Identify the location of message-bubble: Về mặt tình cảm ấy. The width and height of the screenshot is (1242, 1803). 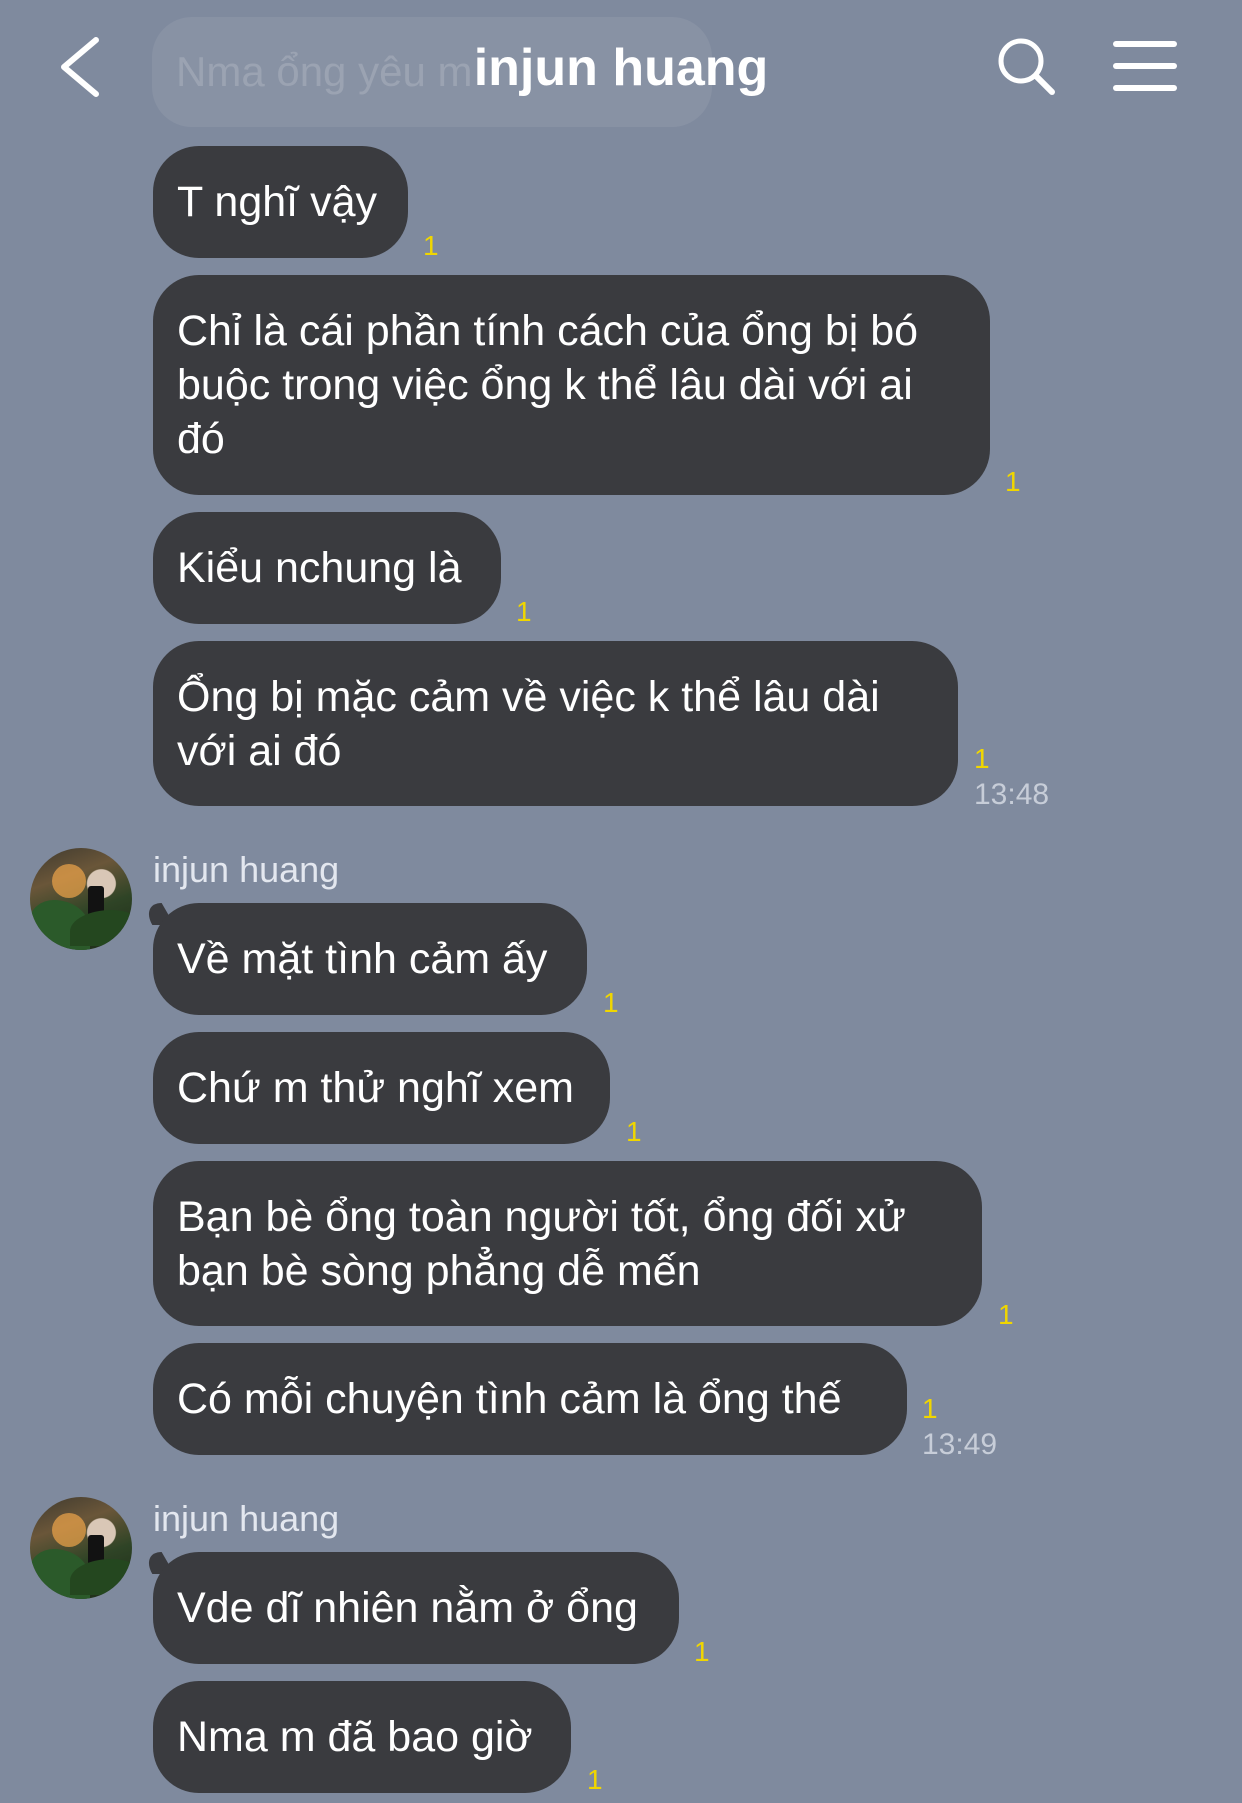
(370, 959).